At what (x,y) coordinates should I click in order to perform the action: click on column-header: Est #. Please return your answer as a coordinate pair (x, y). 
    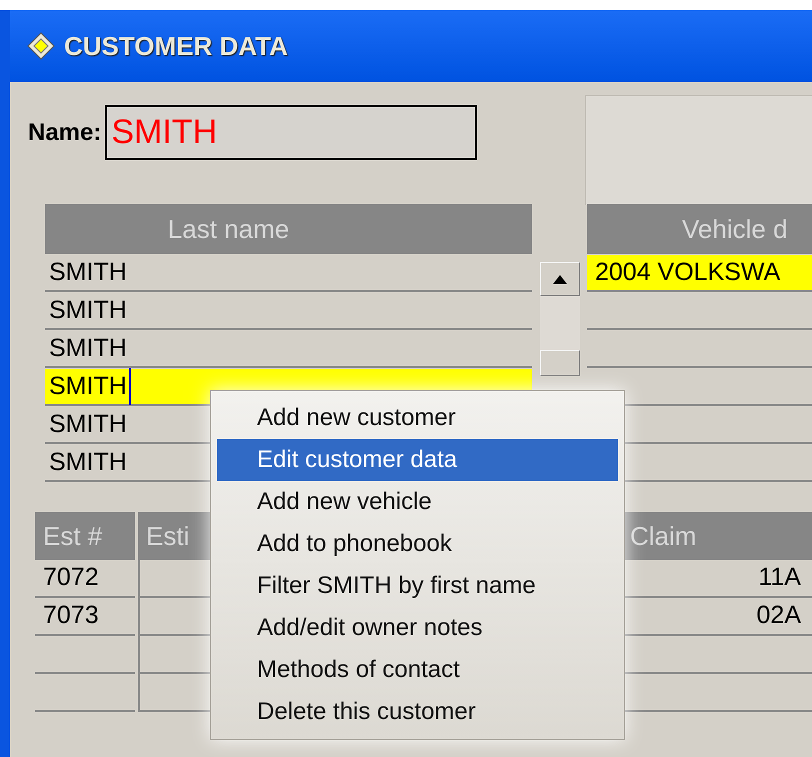
    Looking at the image, I should click on (85, 536).